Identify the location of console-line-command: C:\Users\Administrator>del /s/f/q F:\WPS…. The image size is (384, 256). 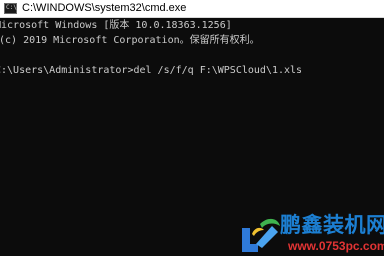
(151, 70).